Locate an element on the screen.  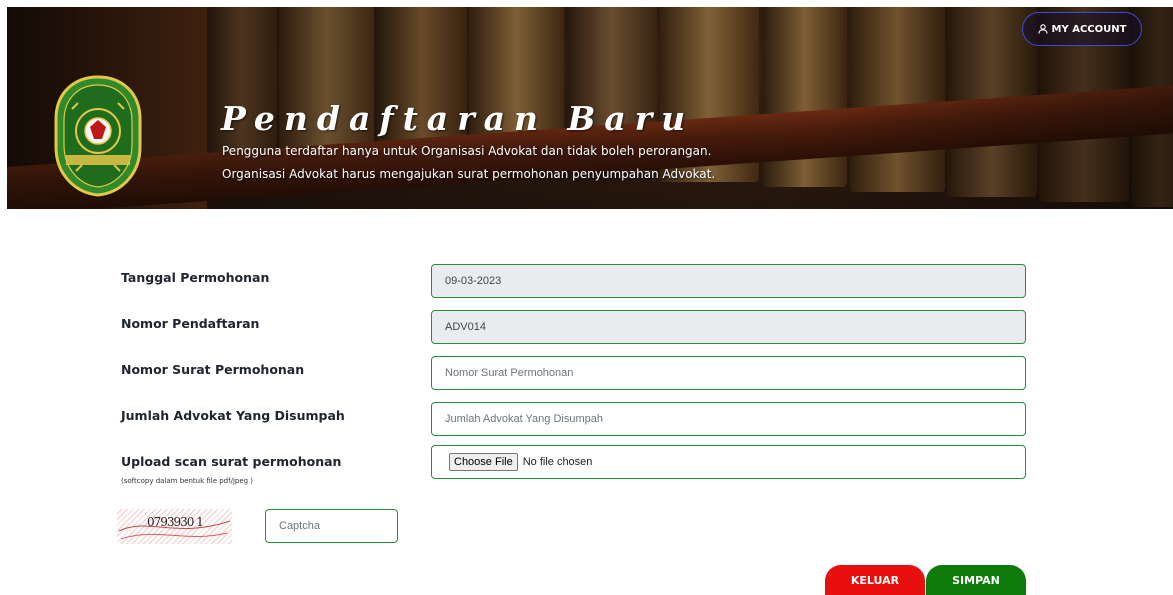
nomor-pendaftaran-field is located at coordinates (728, 327).